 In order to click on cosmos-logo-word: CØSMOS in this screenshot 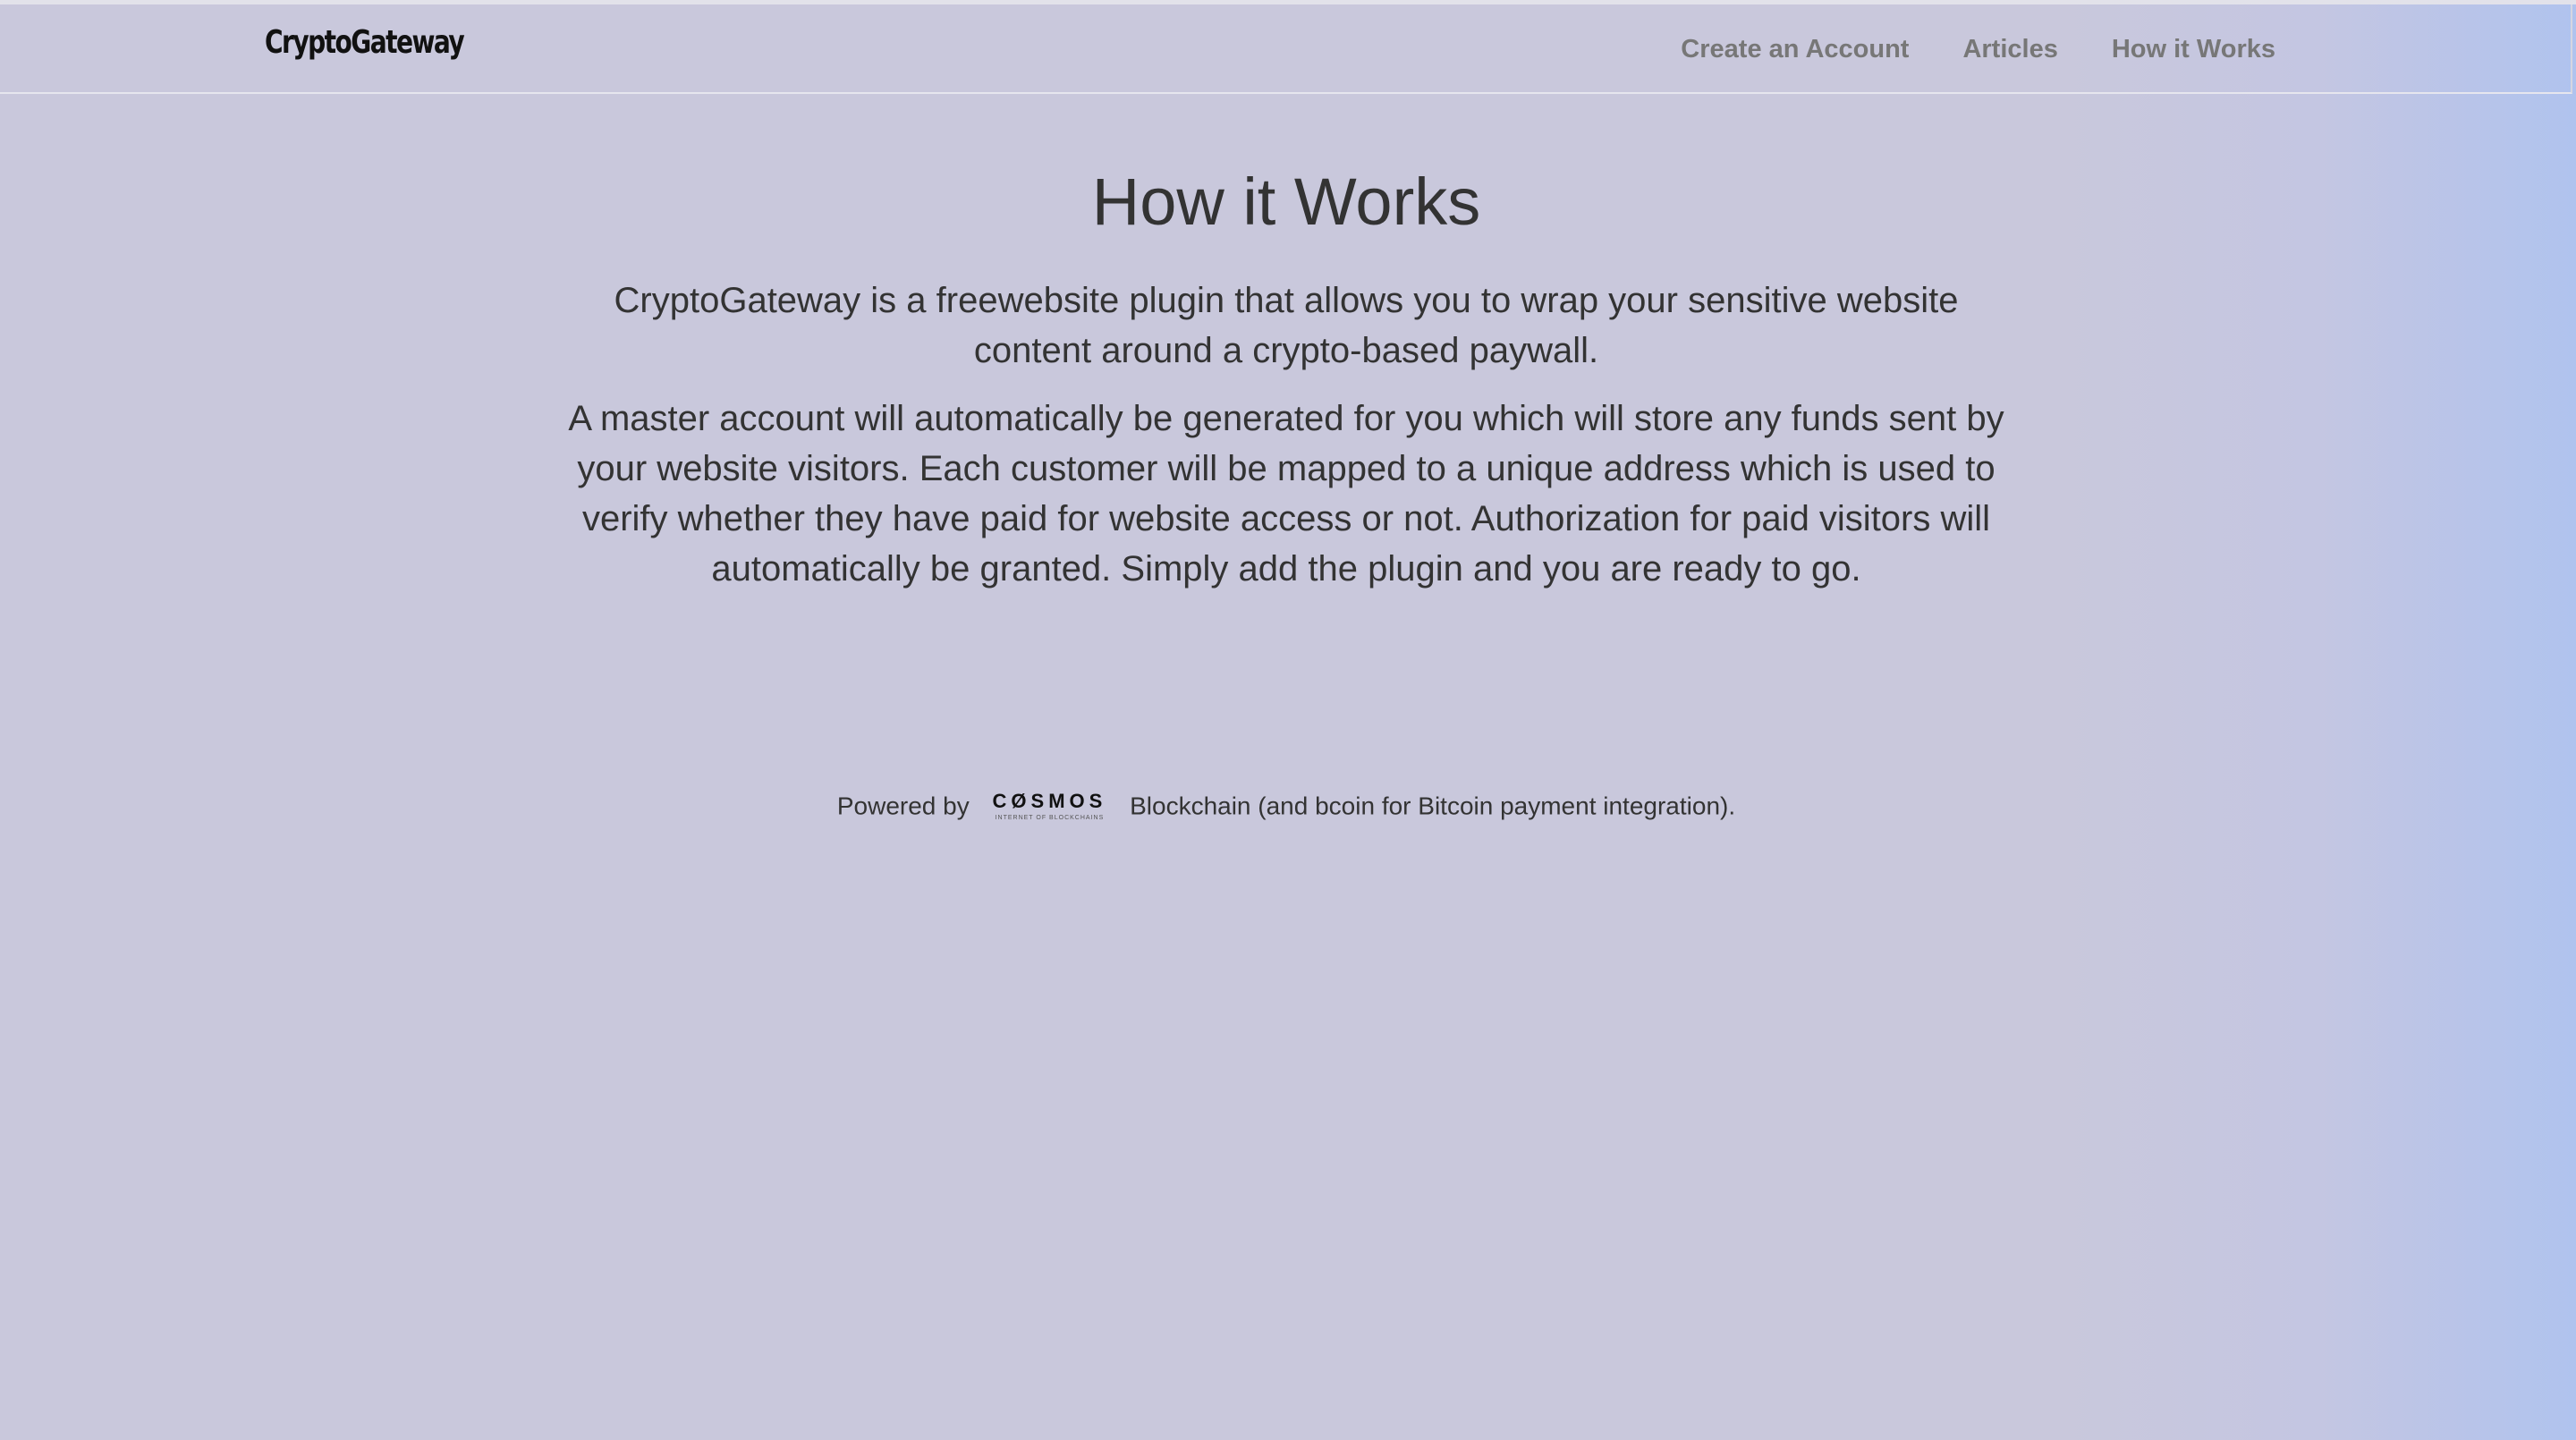, I will do `click(1049, 802)`.